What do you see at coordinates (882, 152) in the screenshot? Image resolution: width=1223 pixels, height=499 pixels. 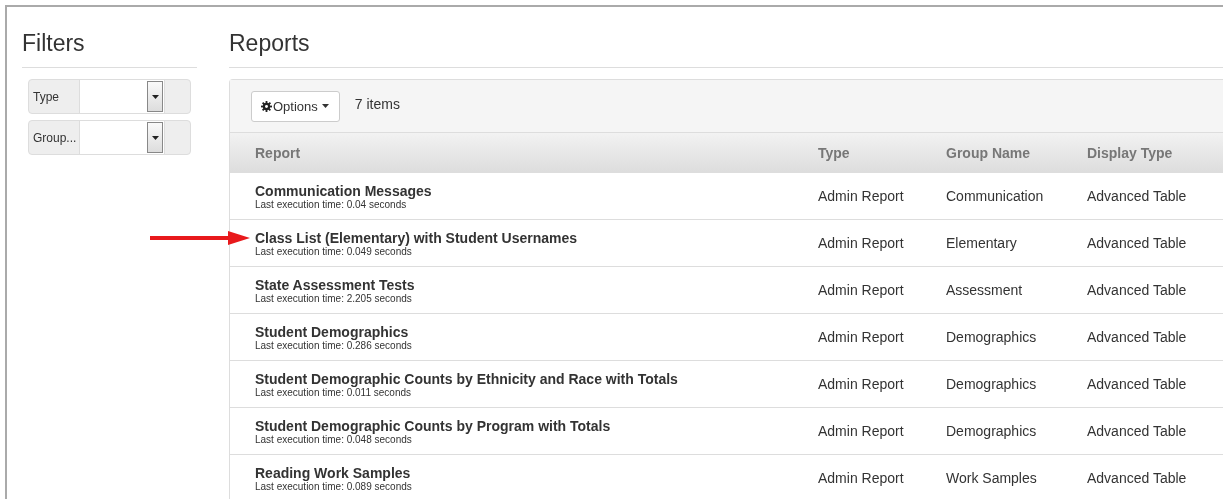 I see `column-header: Type` at bounding box center [882, 152].